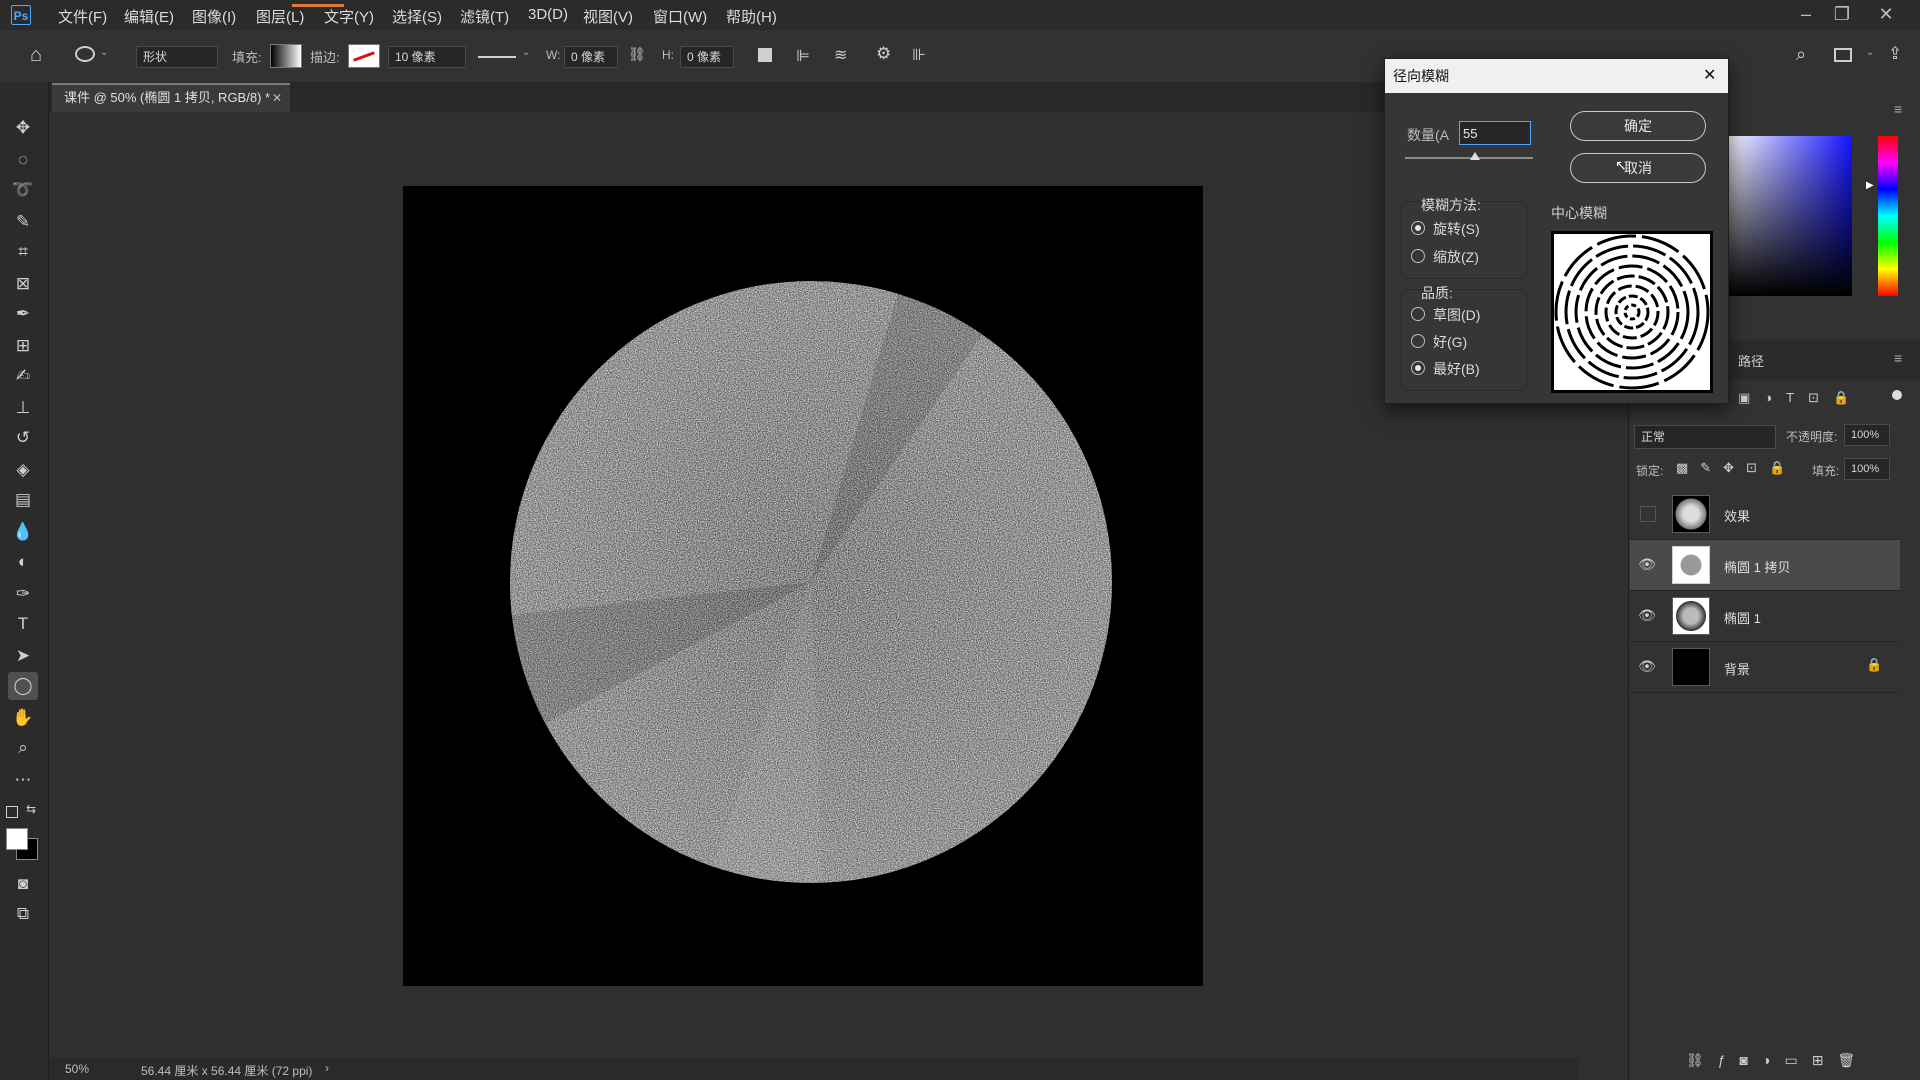 The image size is (1920, 1080). Describe the element at coordinates (23, 346) in the screenshot. I see `healing-brush-tool-icon: ⊞` at that location.